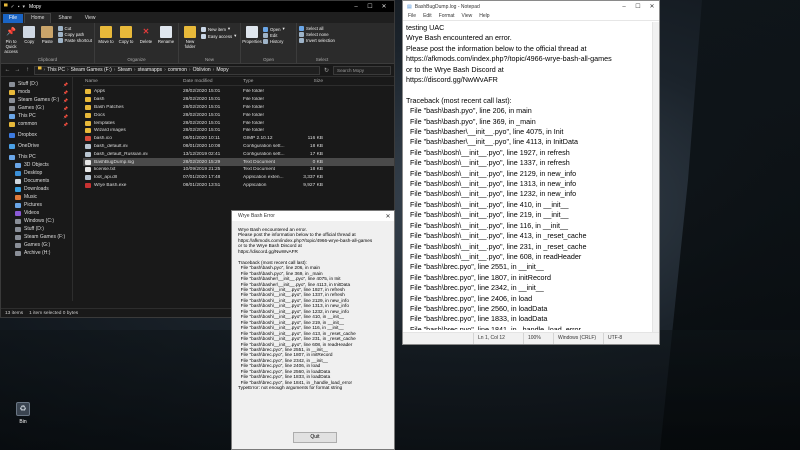  What do you see at coordinates (484, 16) in the screenshot?
I see `menu-help: Help` at bounding box center [484, 16].